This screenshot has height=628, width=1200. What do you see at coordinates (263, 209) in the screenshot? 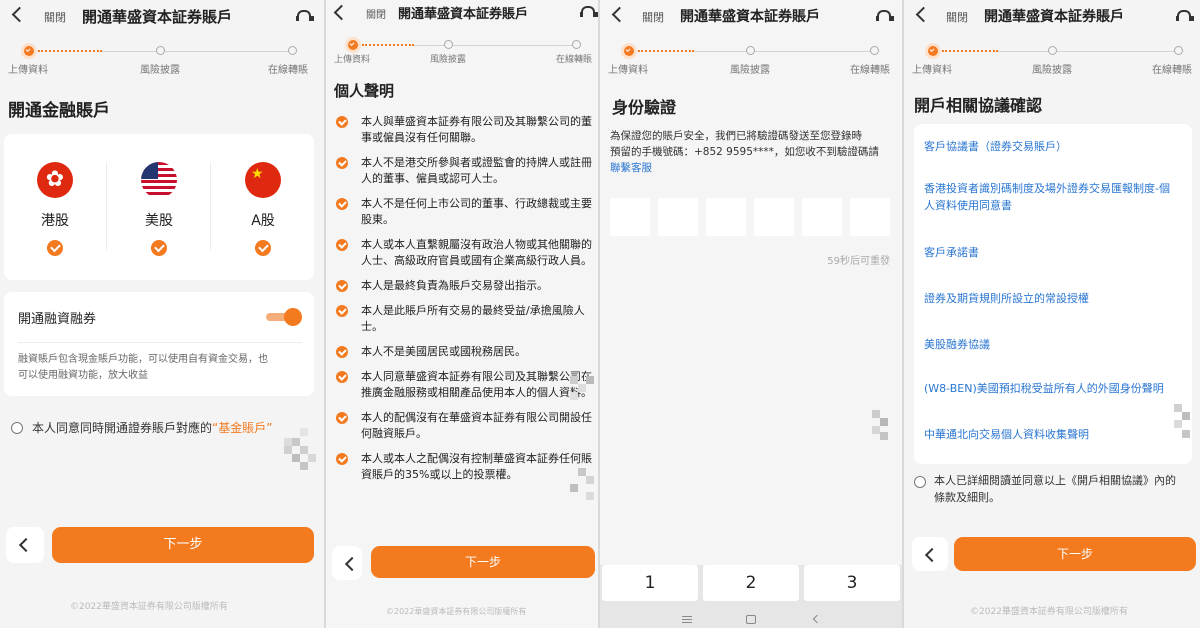
I see `market-option-a: A股` at bounding box center [263, 209].